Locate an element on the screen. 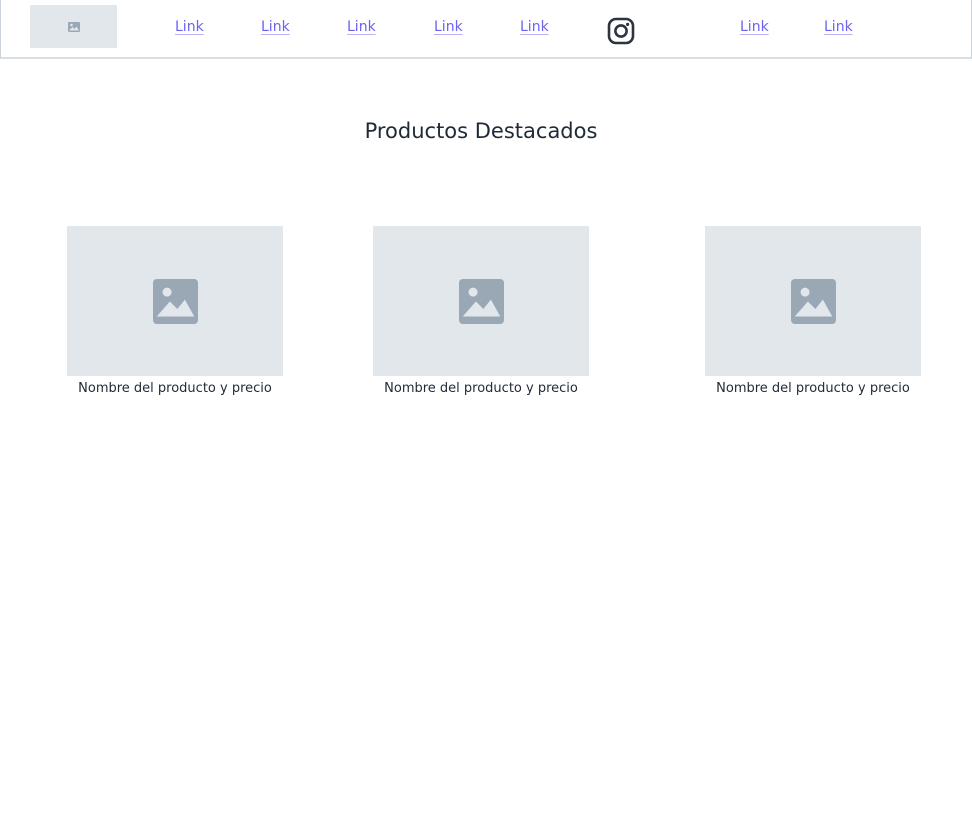 The width and height of the screenshot is (972, 832). nav-link-6: Link is located at coordinates (754, 27).